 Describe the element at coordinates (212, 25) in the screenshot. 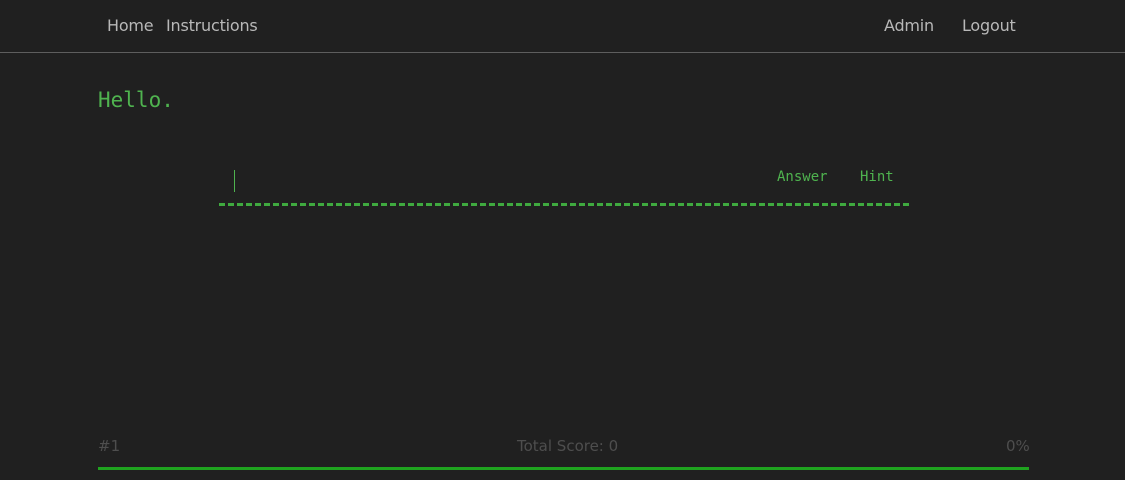

I see `nav-instructions-link: Instructions` at that location.